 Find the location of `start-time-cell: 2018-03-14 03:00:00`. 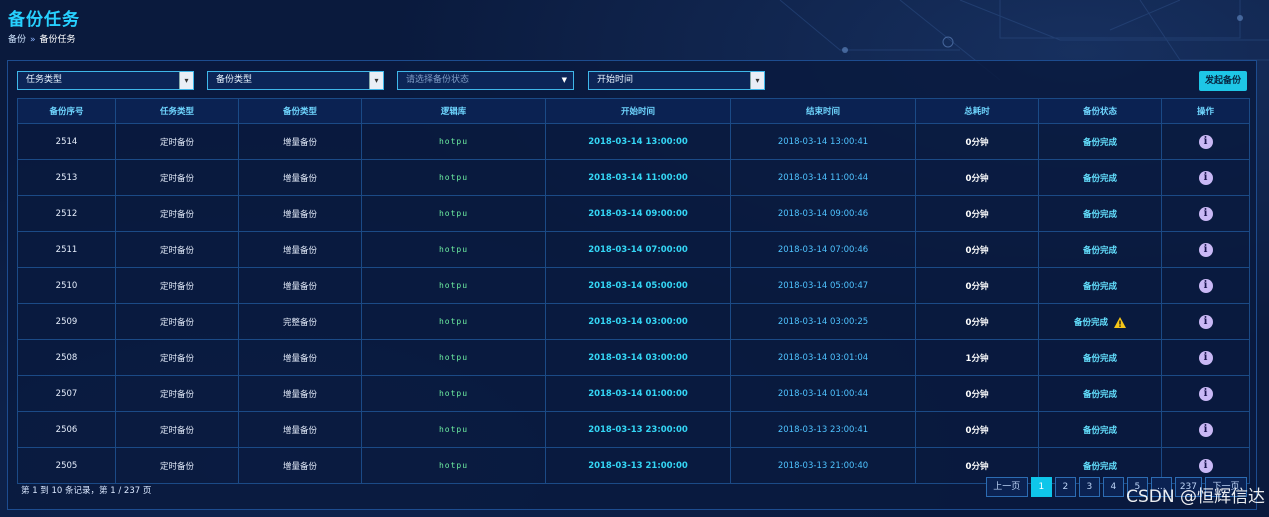

start-time-cell: 2018-03-14 03:00:00 is located at coordinates (638, 357).